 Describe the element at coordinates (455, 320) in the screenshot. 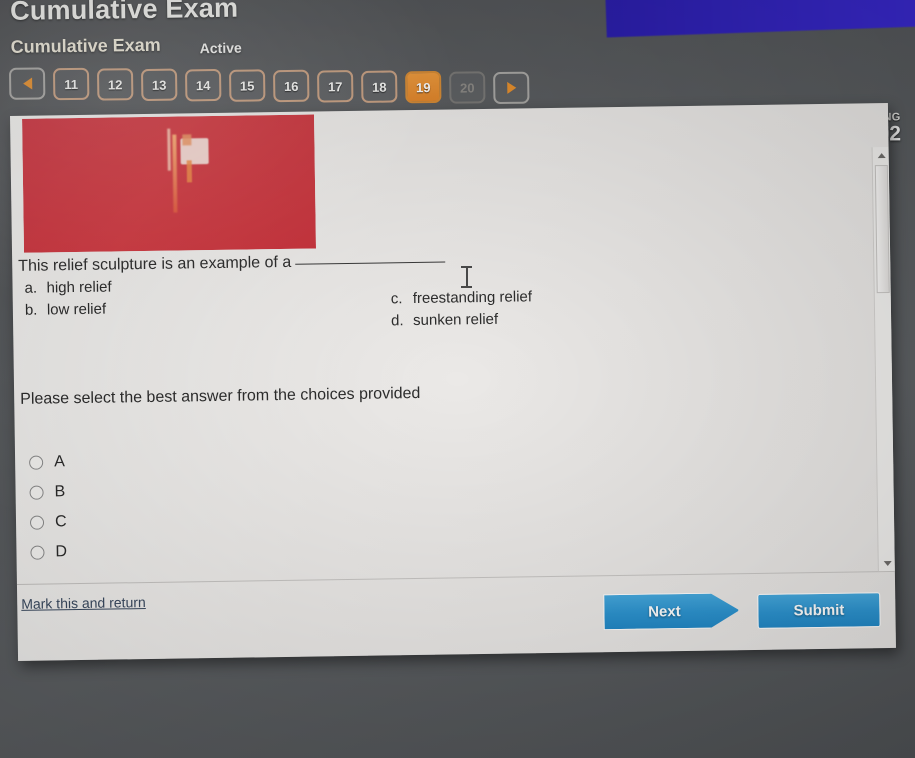

I see `option-d-text: sunken relief` at that location.